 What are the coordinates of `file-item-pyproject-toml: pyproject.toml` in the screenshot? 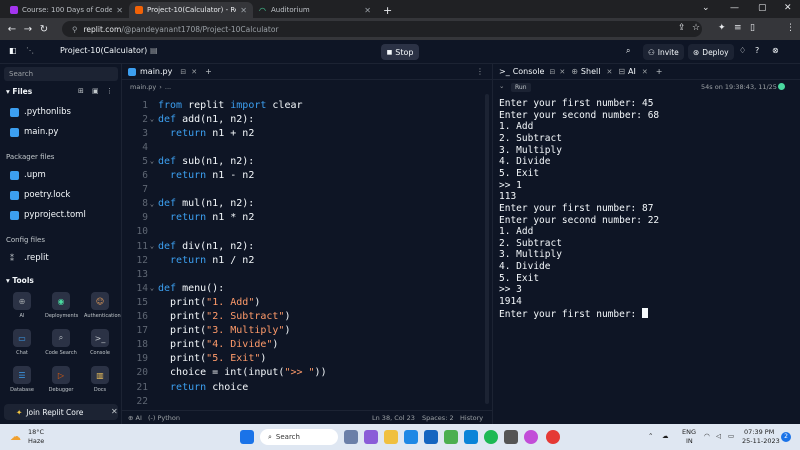 It's located at (48, 215).